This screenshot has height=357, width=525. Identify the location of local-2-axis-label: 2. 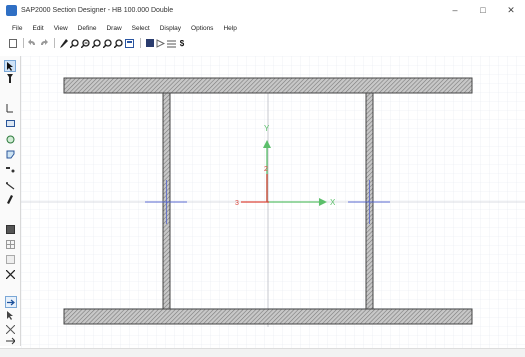
(266, 169).